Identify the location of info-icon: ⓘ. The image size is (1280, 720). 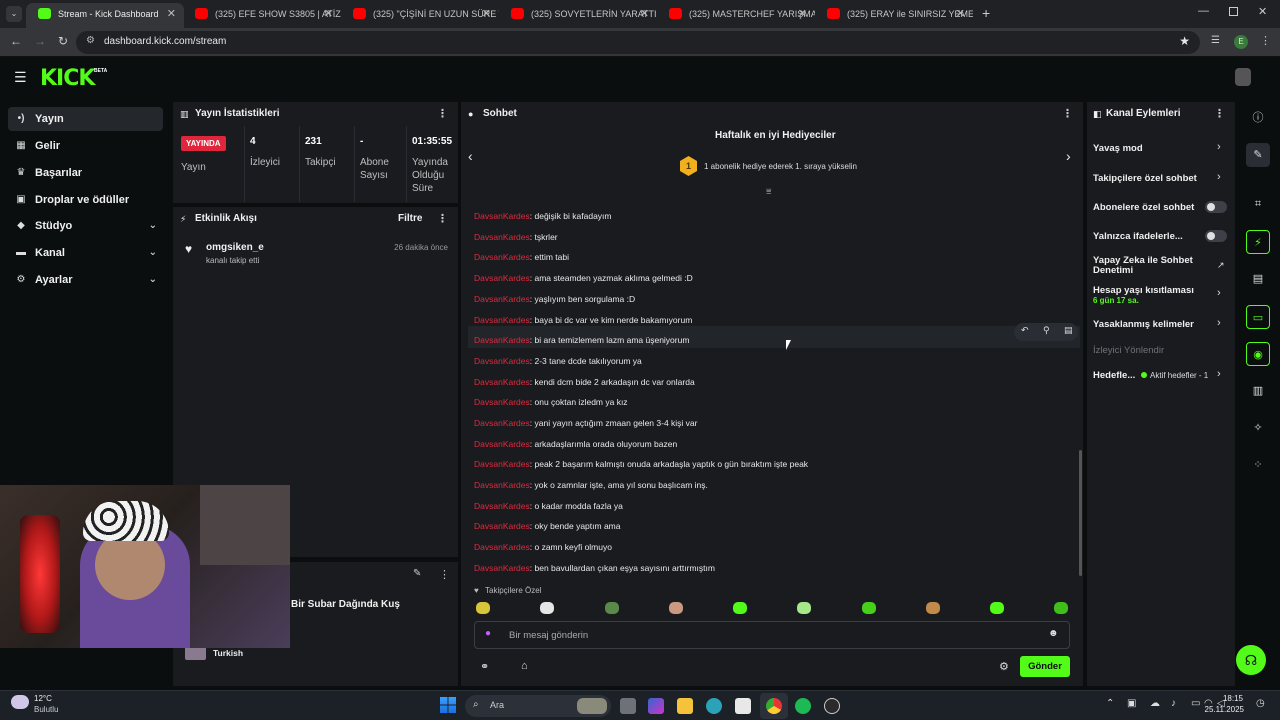
(1258, 118).